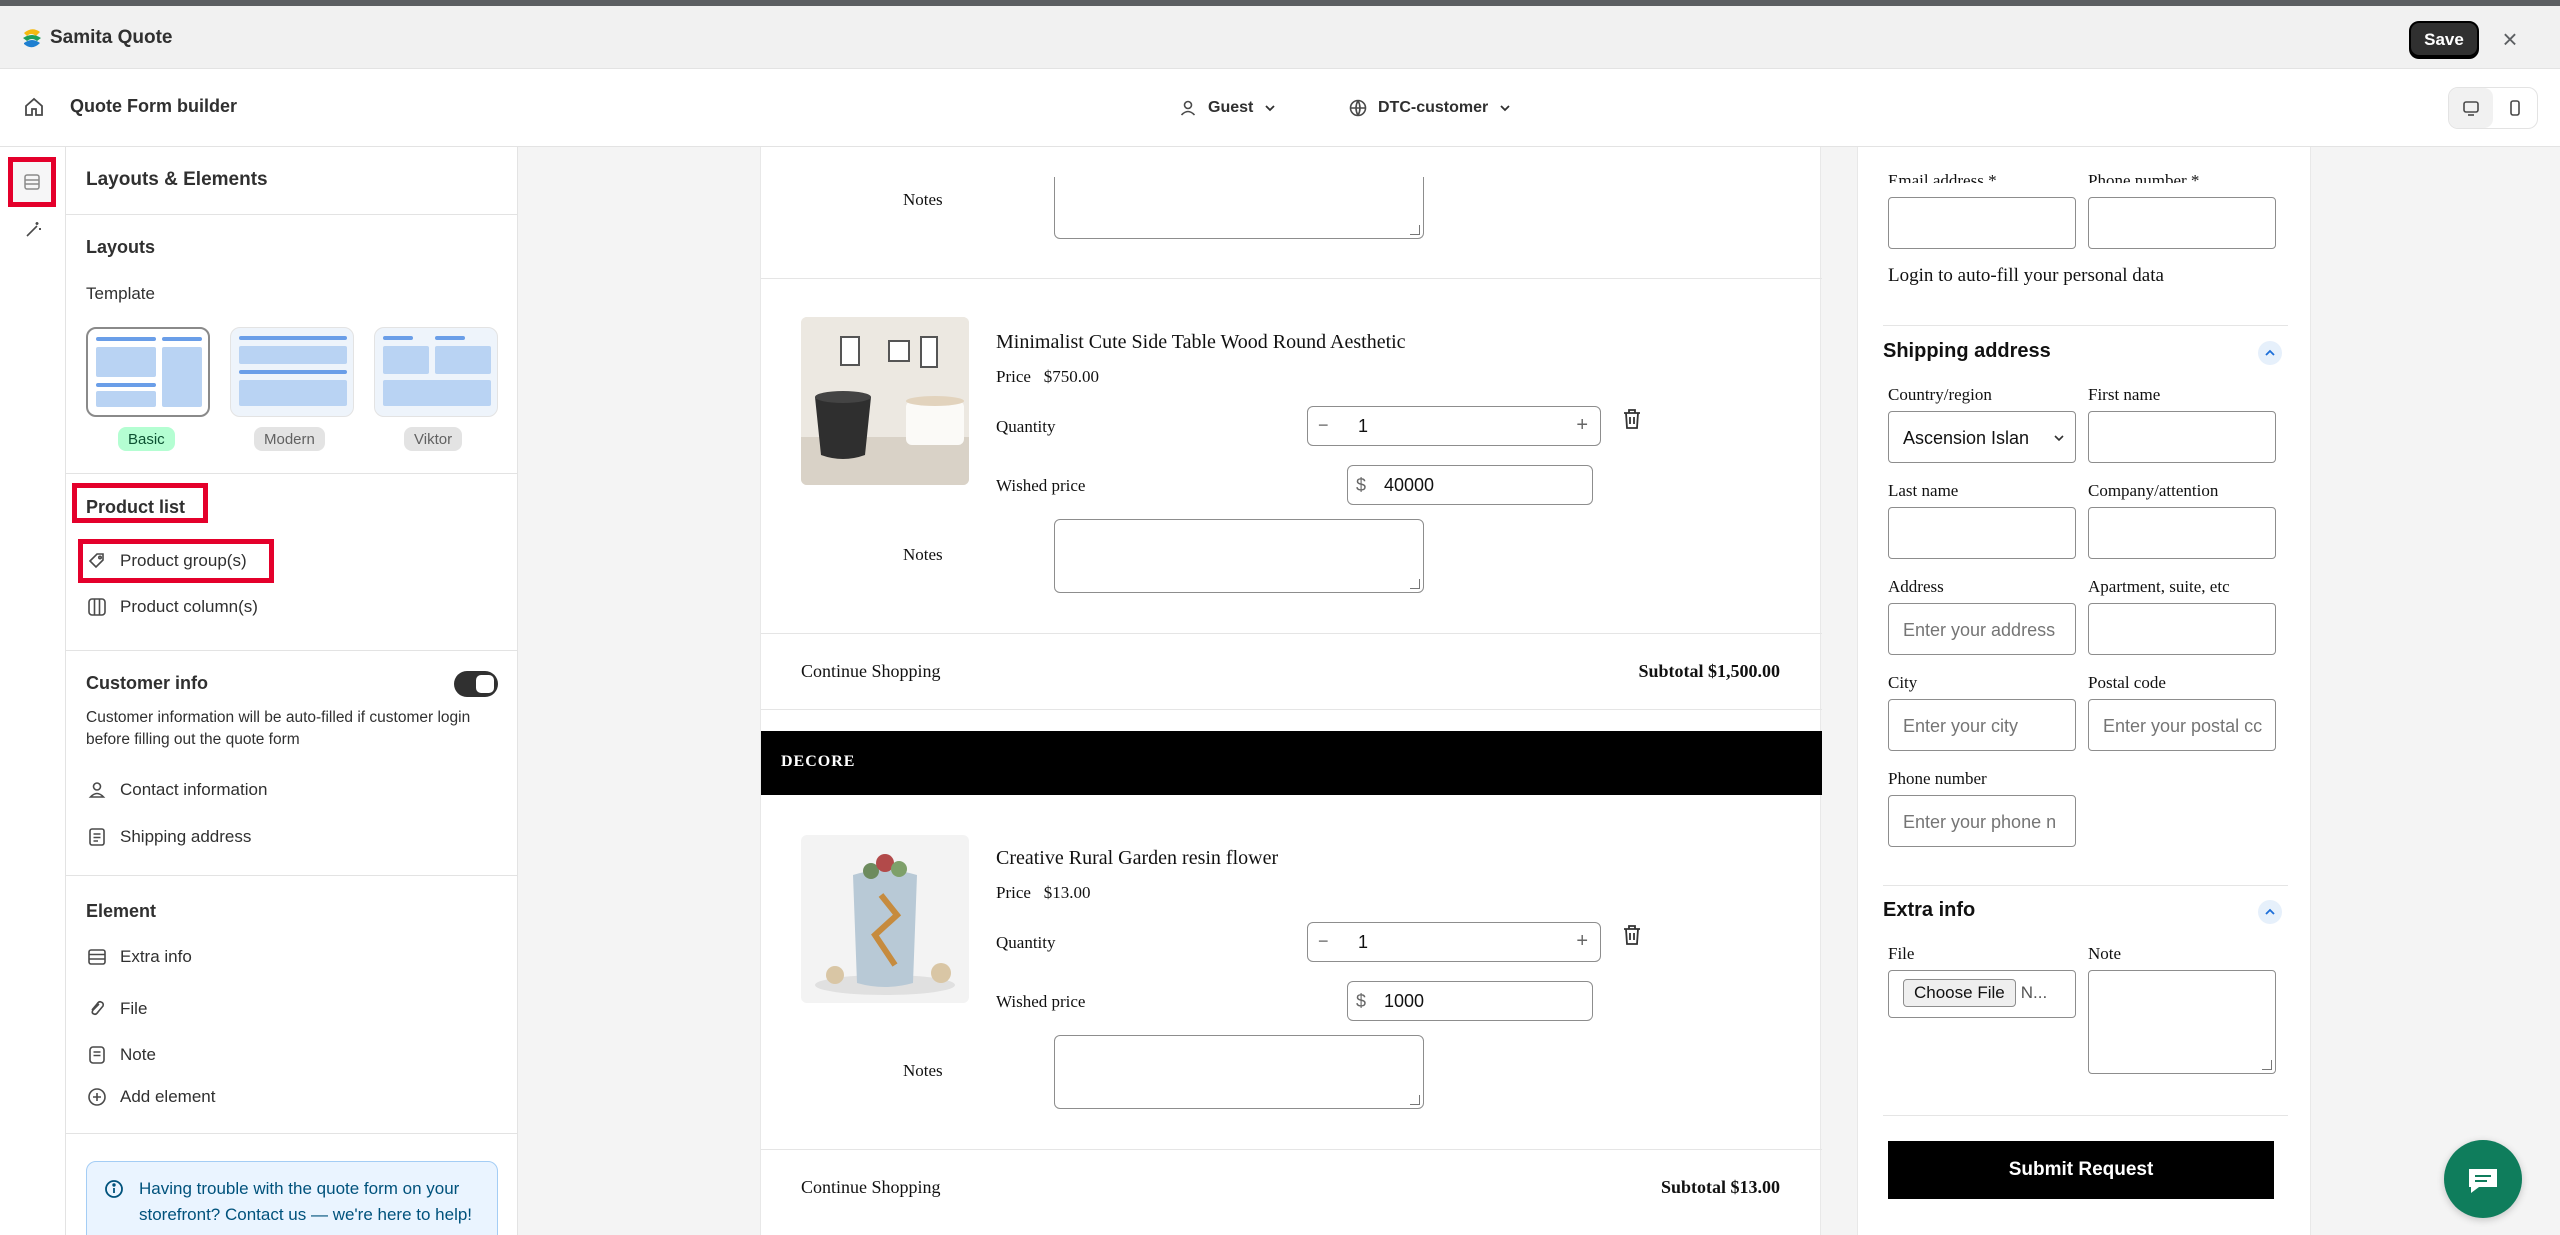 This screenshot has width=2560, height=1235. I want to click on phone-label-top: Phone number *, so click(2144, 177).